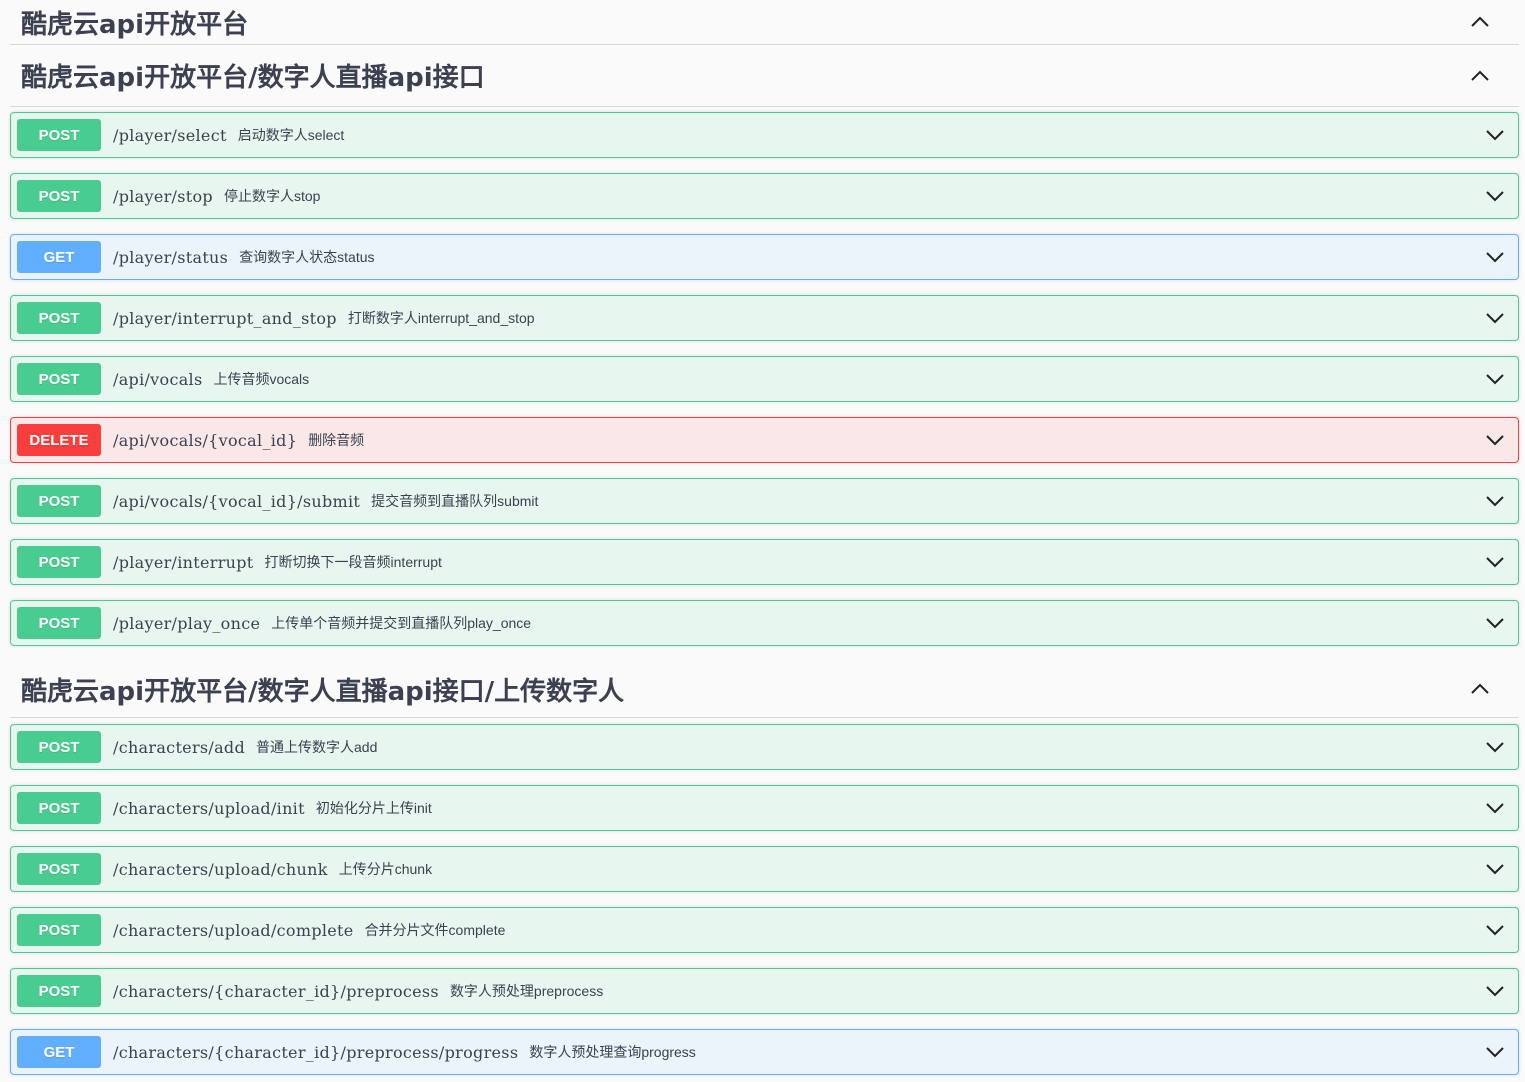 The image size is (1525, 1082). I want to click on operation-summary: 数字人预处理preprocess, so click(526, 991).